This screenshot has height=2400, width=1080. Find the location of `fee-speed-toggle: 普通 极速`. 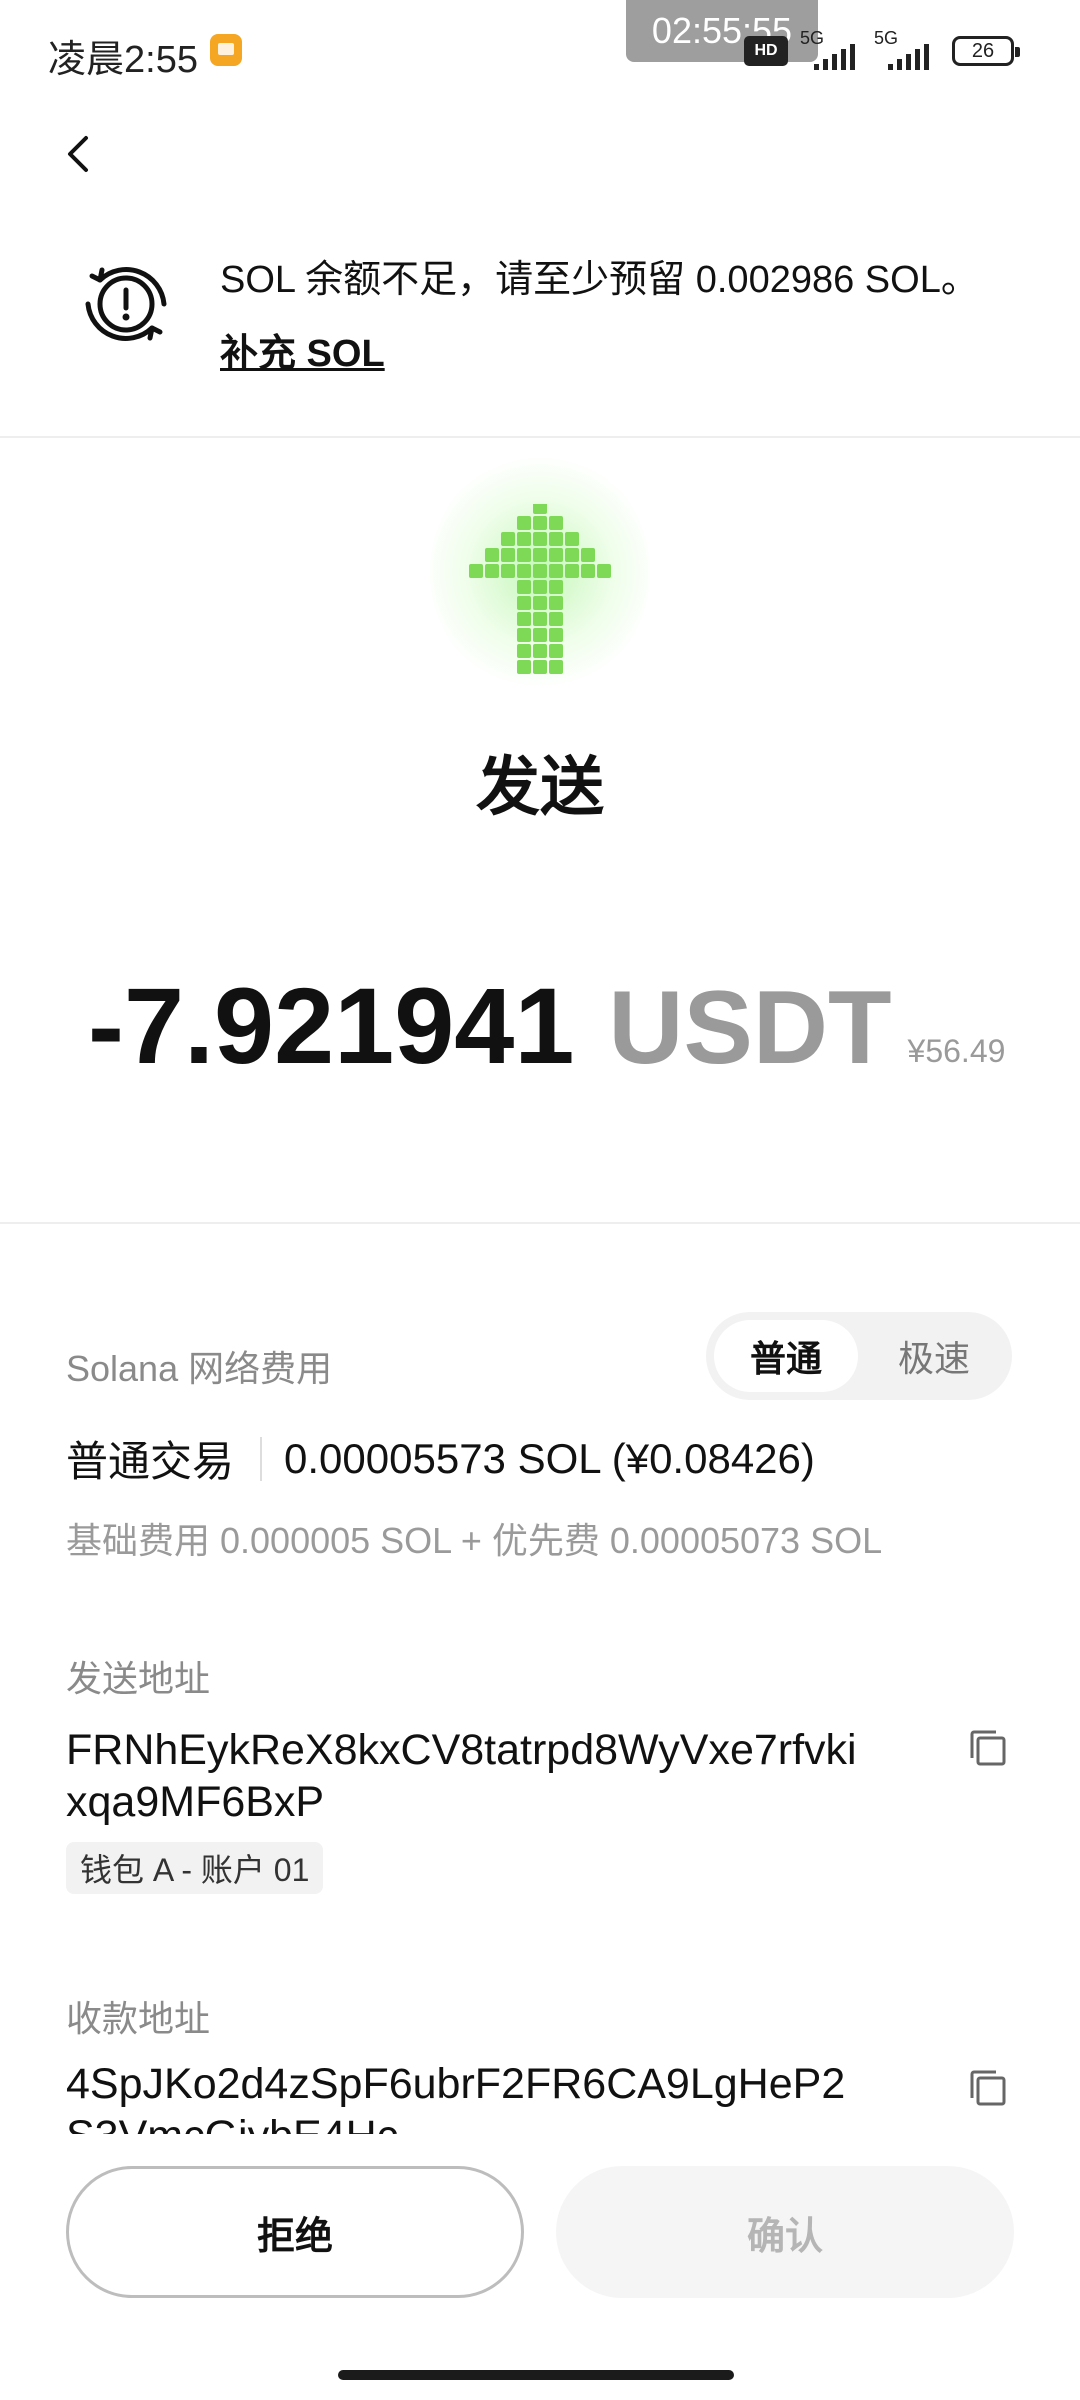

fee-speed-toggle: 普通 极速 is located at coordinates (859, 1356).